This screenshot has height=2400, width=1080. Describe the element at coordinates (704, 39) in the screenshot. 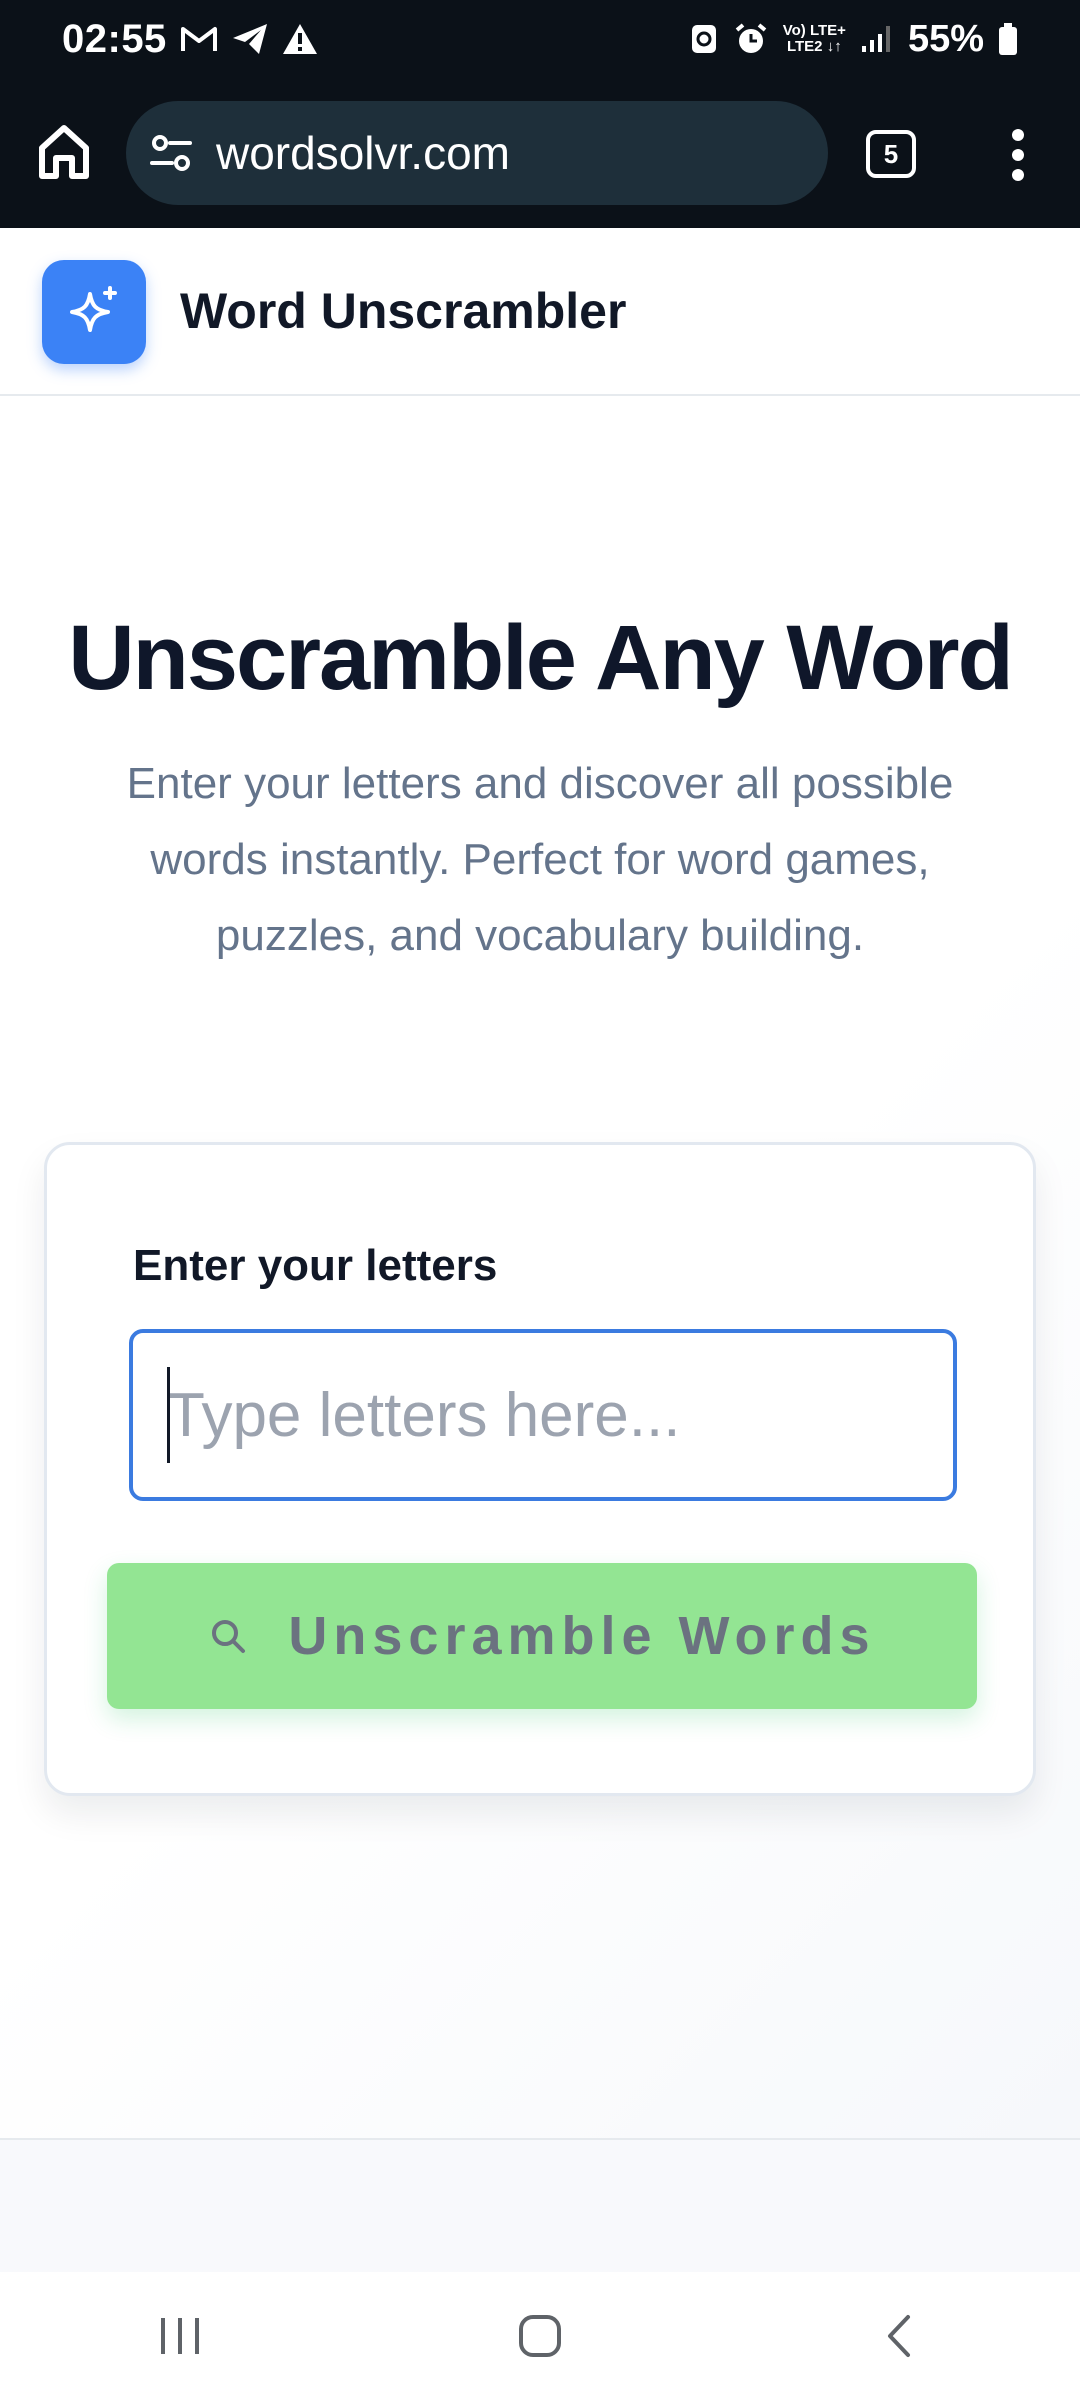

I see `recycle-icon` at that location.